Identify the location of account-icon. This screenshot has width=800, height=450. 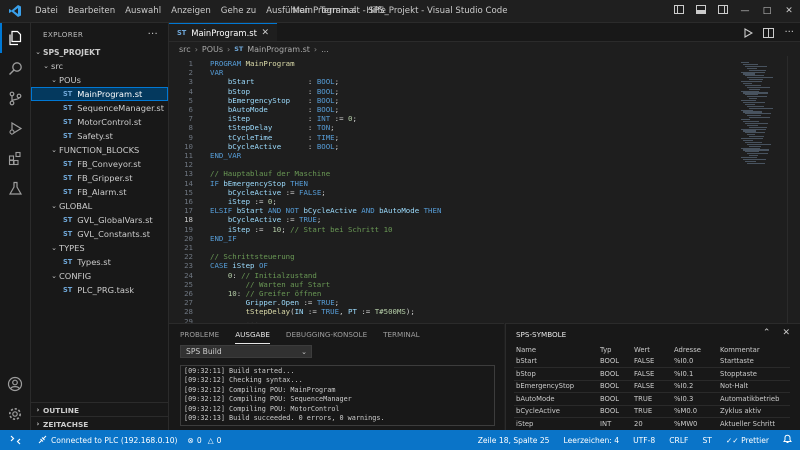
(15, 384).